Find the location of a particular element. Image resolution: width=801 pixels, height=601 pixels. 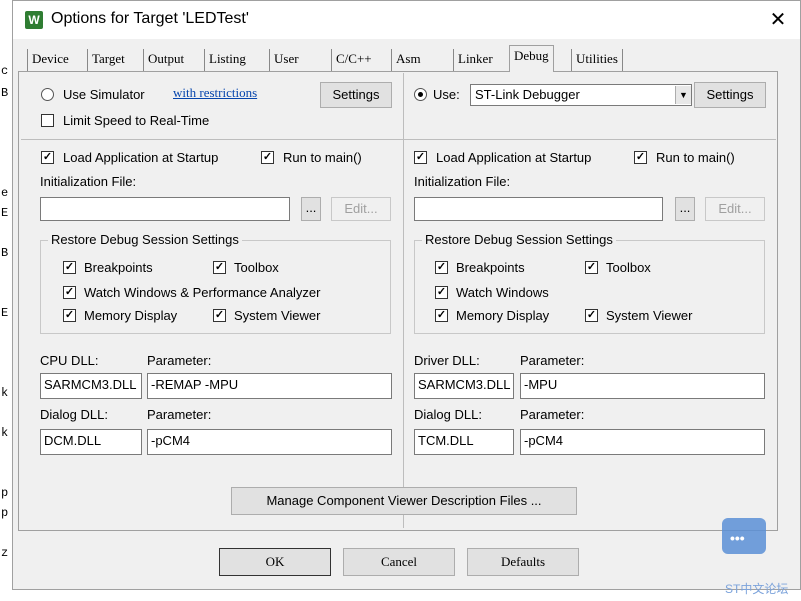

limit-speed-checkbox is located at coordinates (47, 120).